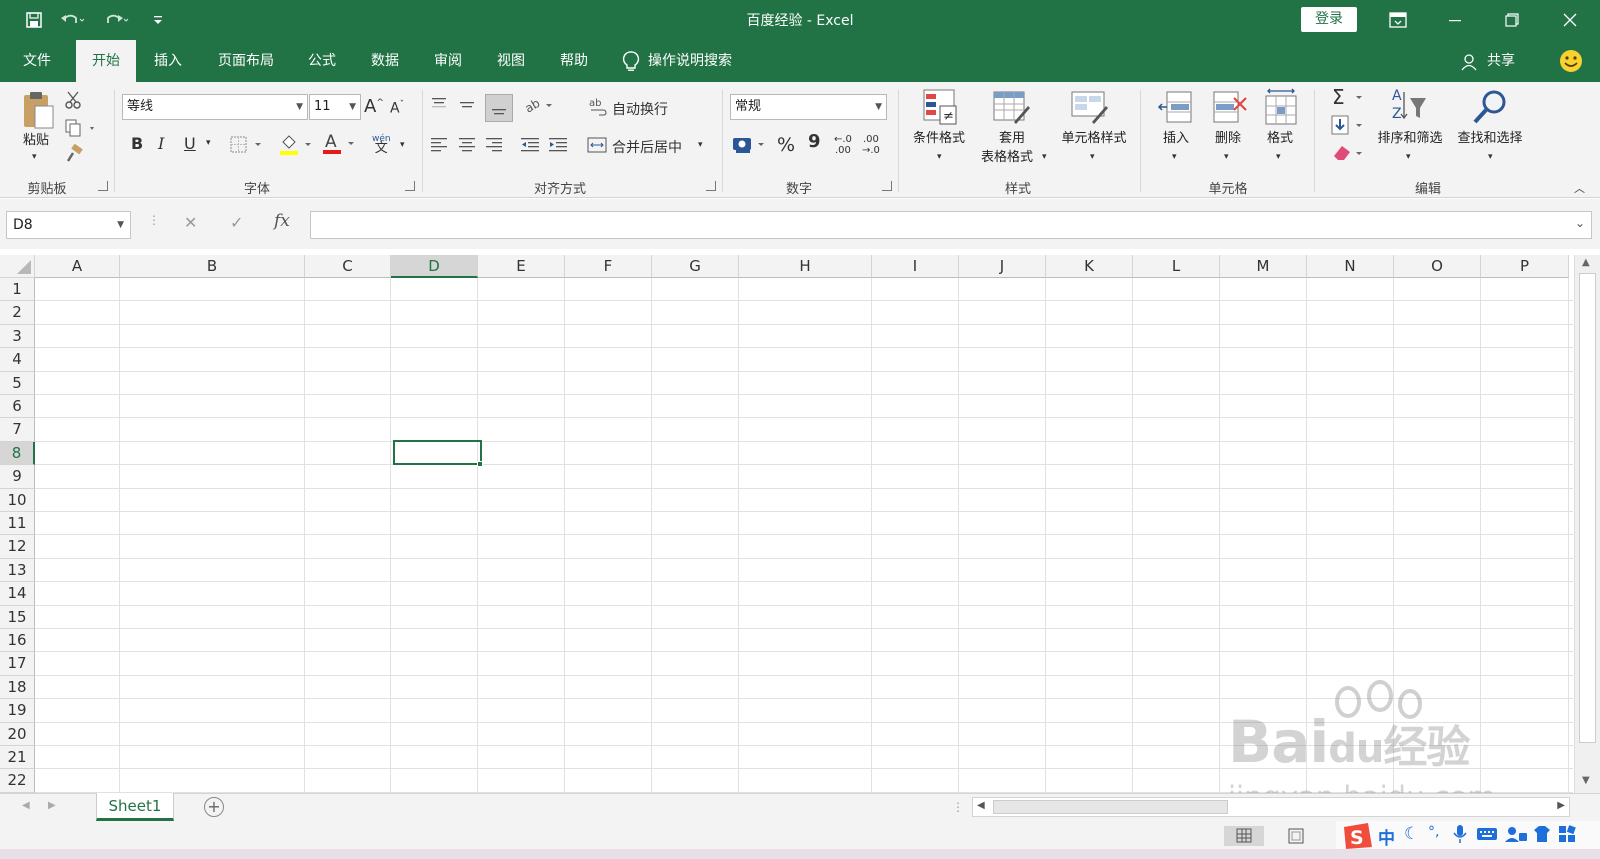  I want to click on tab-review: 审阅, so click(448, 61).